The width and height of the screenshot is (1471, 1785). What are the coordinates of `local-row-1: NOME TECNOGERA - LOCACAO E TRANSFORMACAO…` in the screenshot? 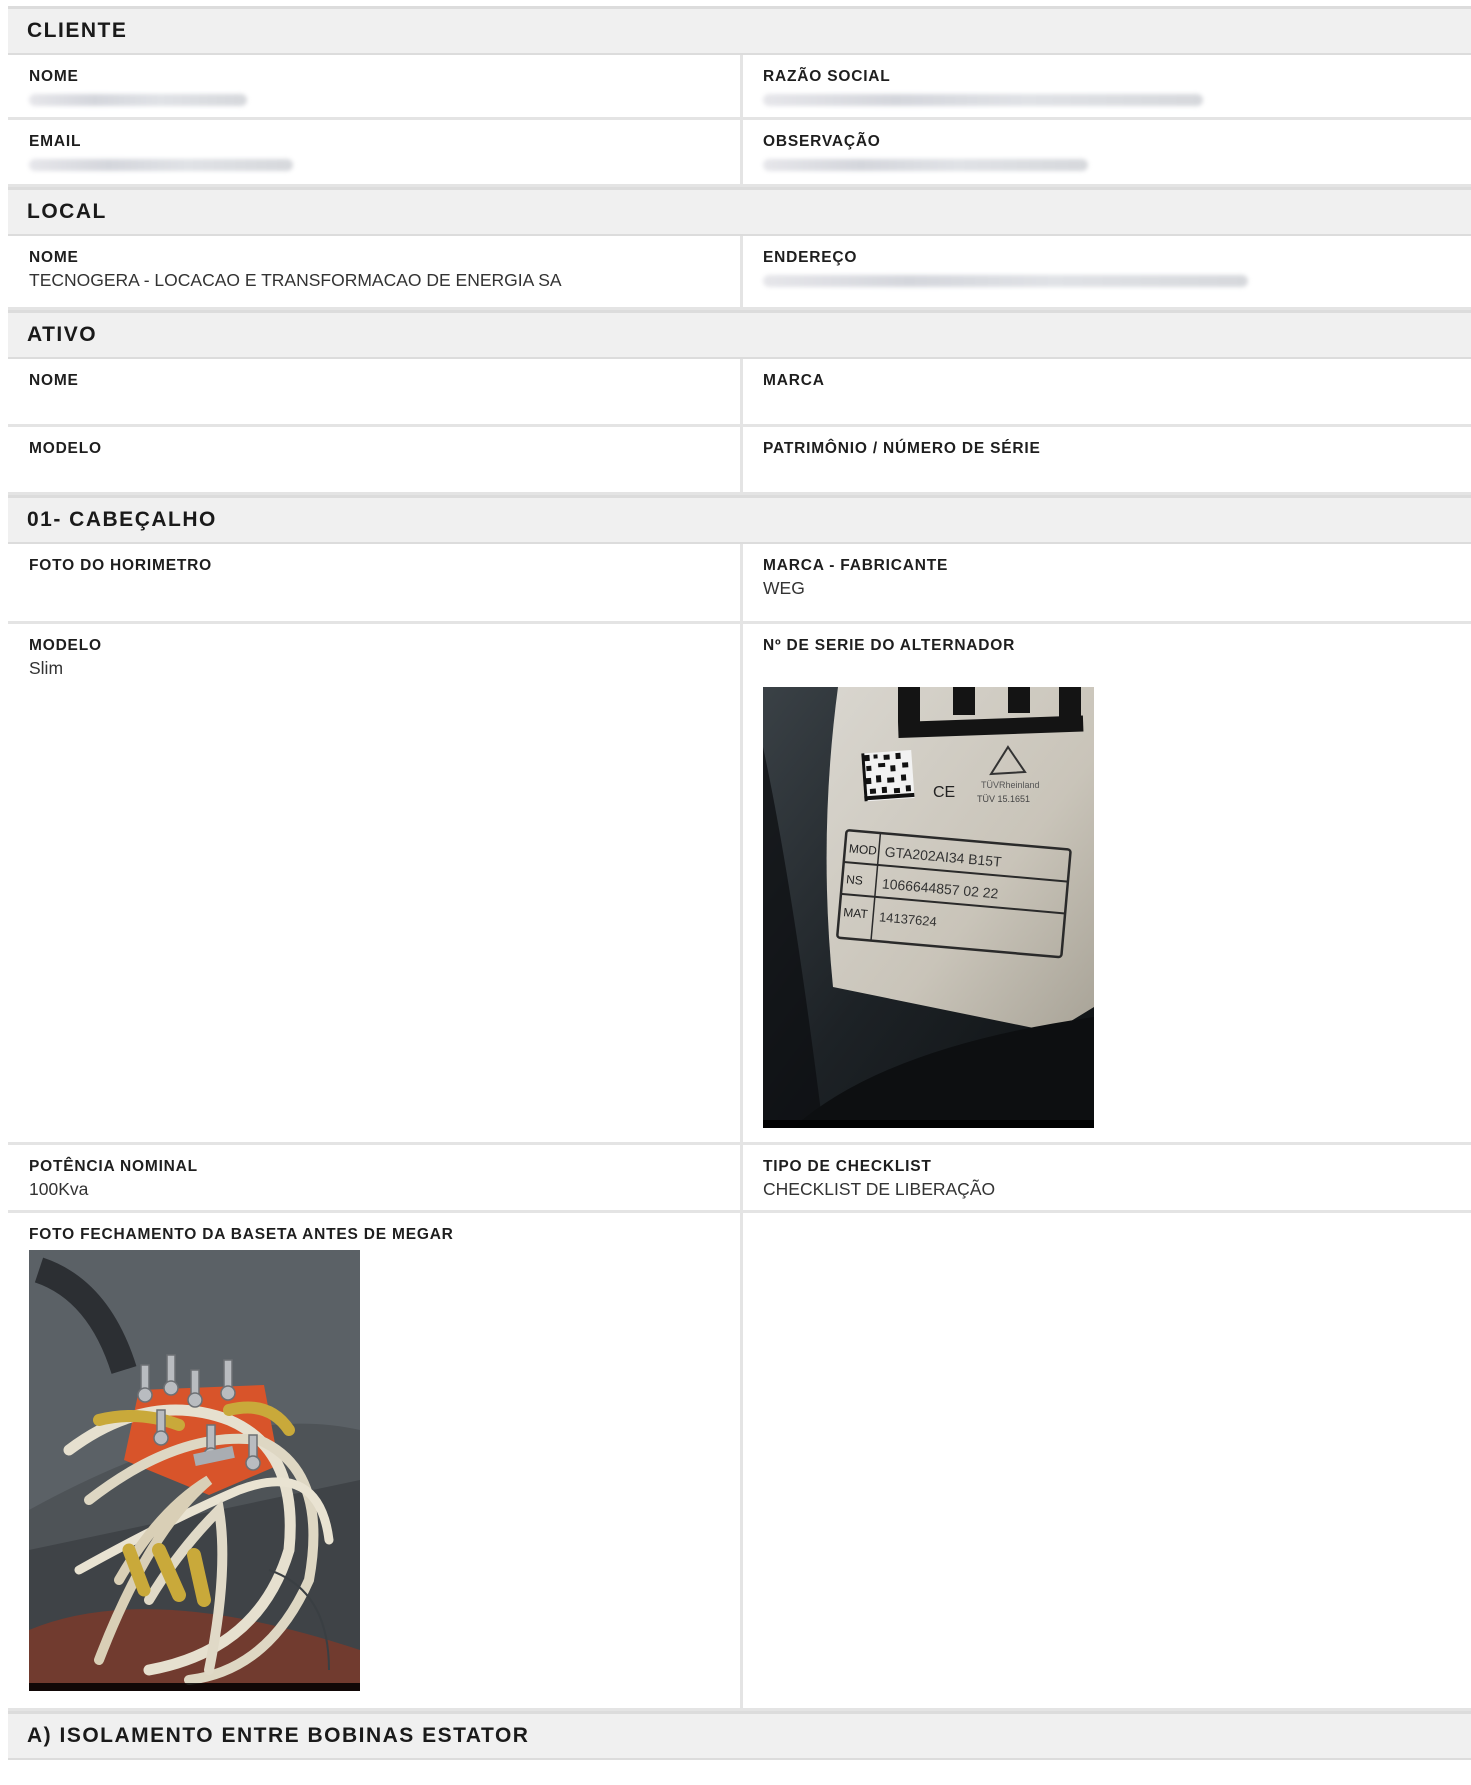 It's located at (739, 273).